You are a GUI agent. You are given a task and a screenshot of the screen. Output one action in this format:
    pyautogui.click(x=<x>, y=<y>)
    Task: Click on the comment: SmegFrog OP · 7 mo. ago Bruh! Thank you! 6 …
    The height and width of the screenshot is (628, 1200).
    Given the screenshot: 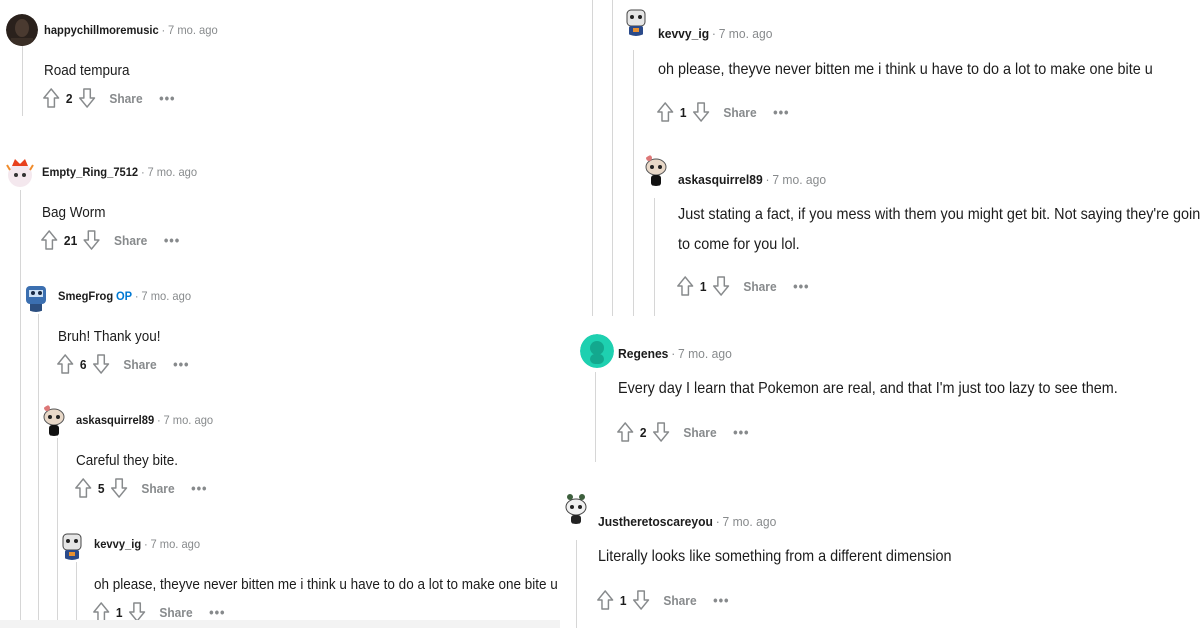 What is the action you would take?
    pyautogui.click(x=280, y=335)
    